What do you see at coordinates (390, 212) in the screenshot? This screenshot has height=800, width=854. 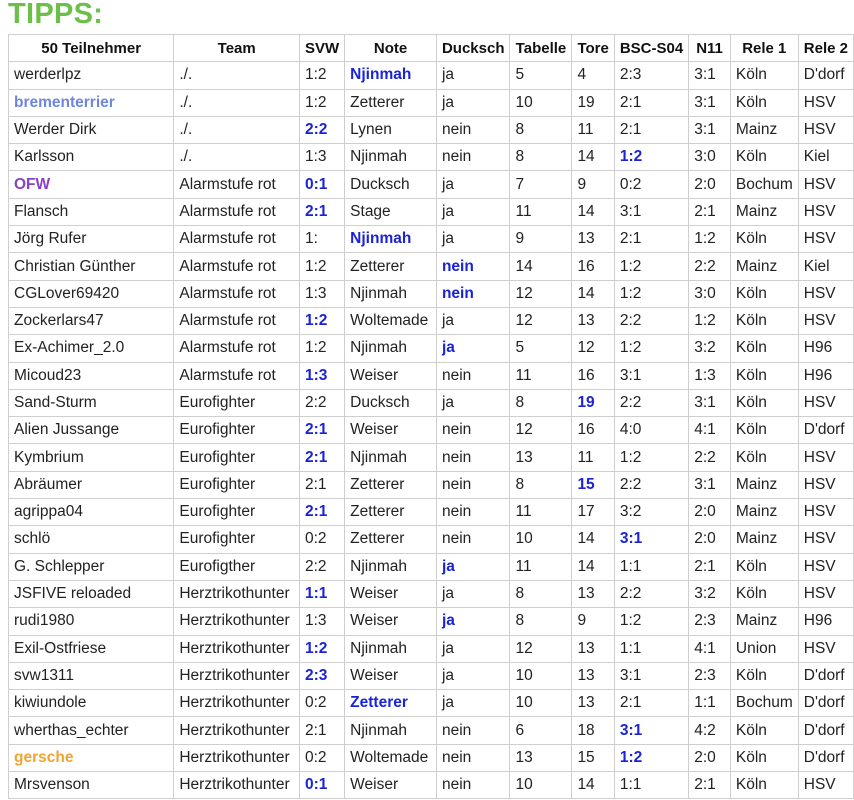 I see `cell-note: Stage` at bounding box center [390, 212].